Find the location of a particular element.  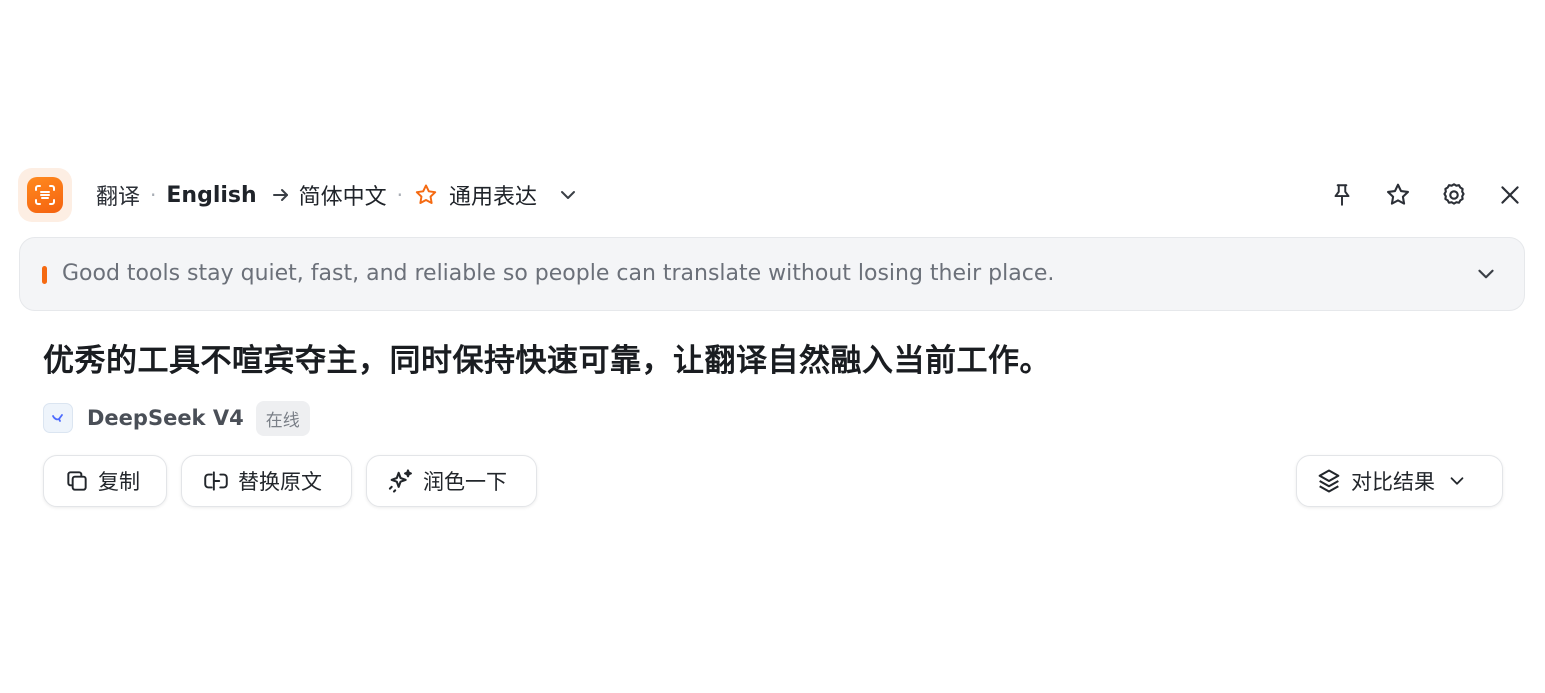

settings-button is located at coordinates (1454, 195).